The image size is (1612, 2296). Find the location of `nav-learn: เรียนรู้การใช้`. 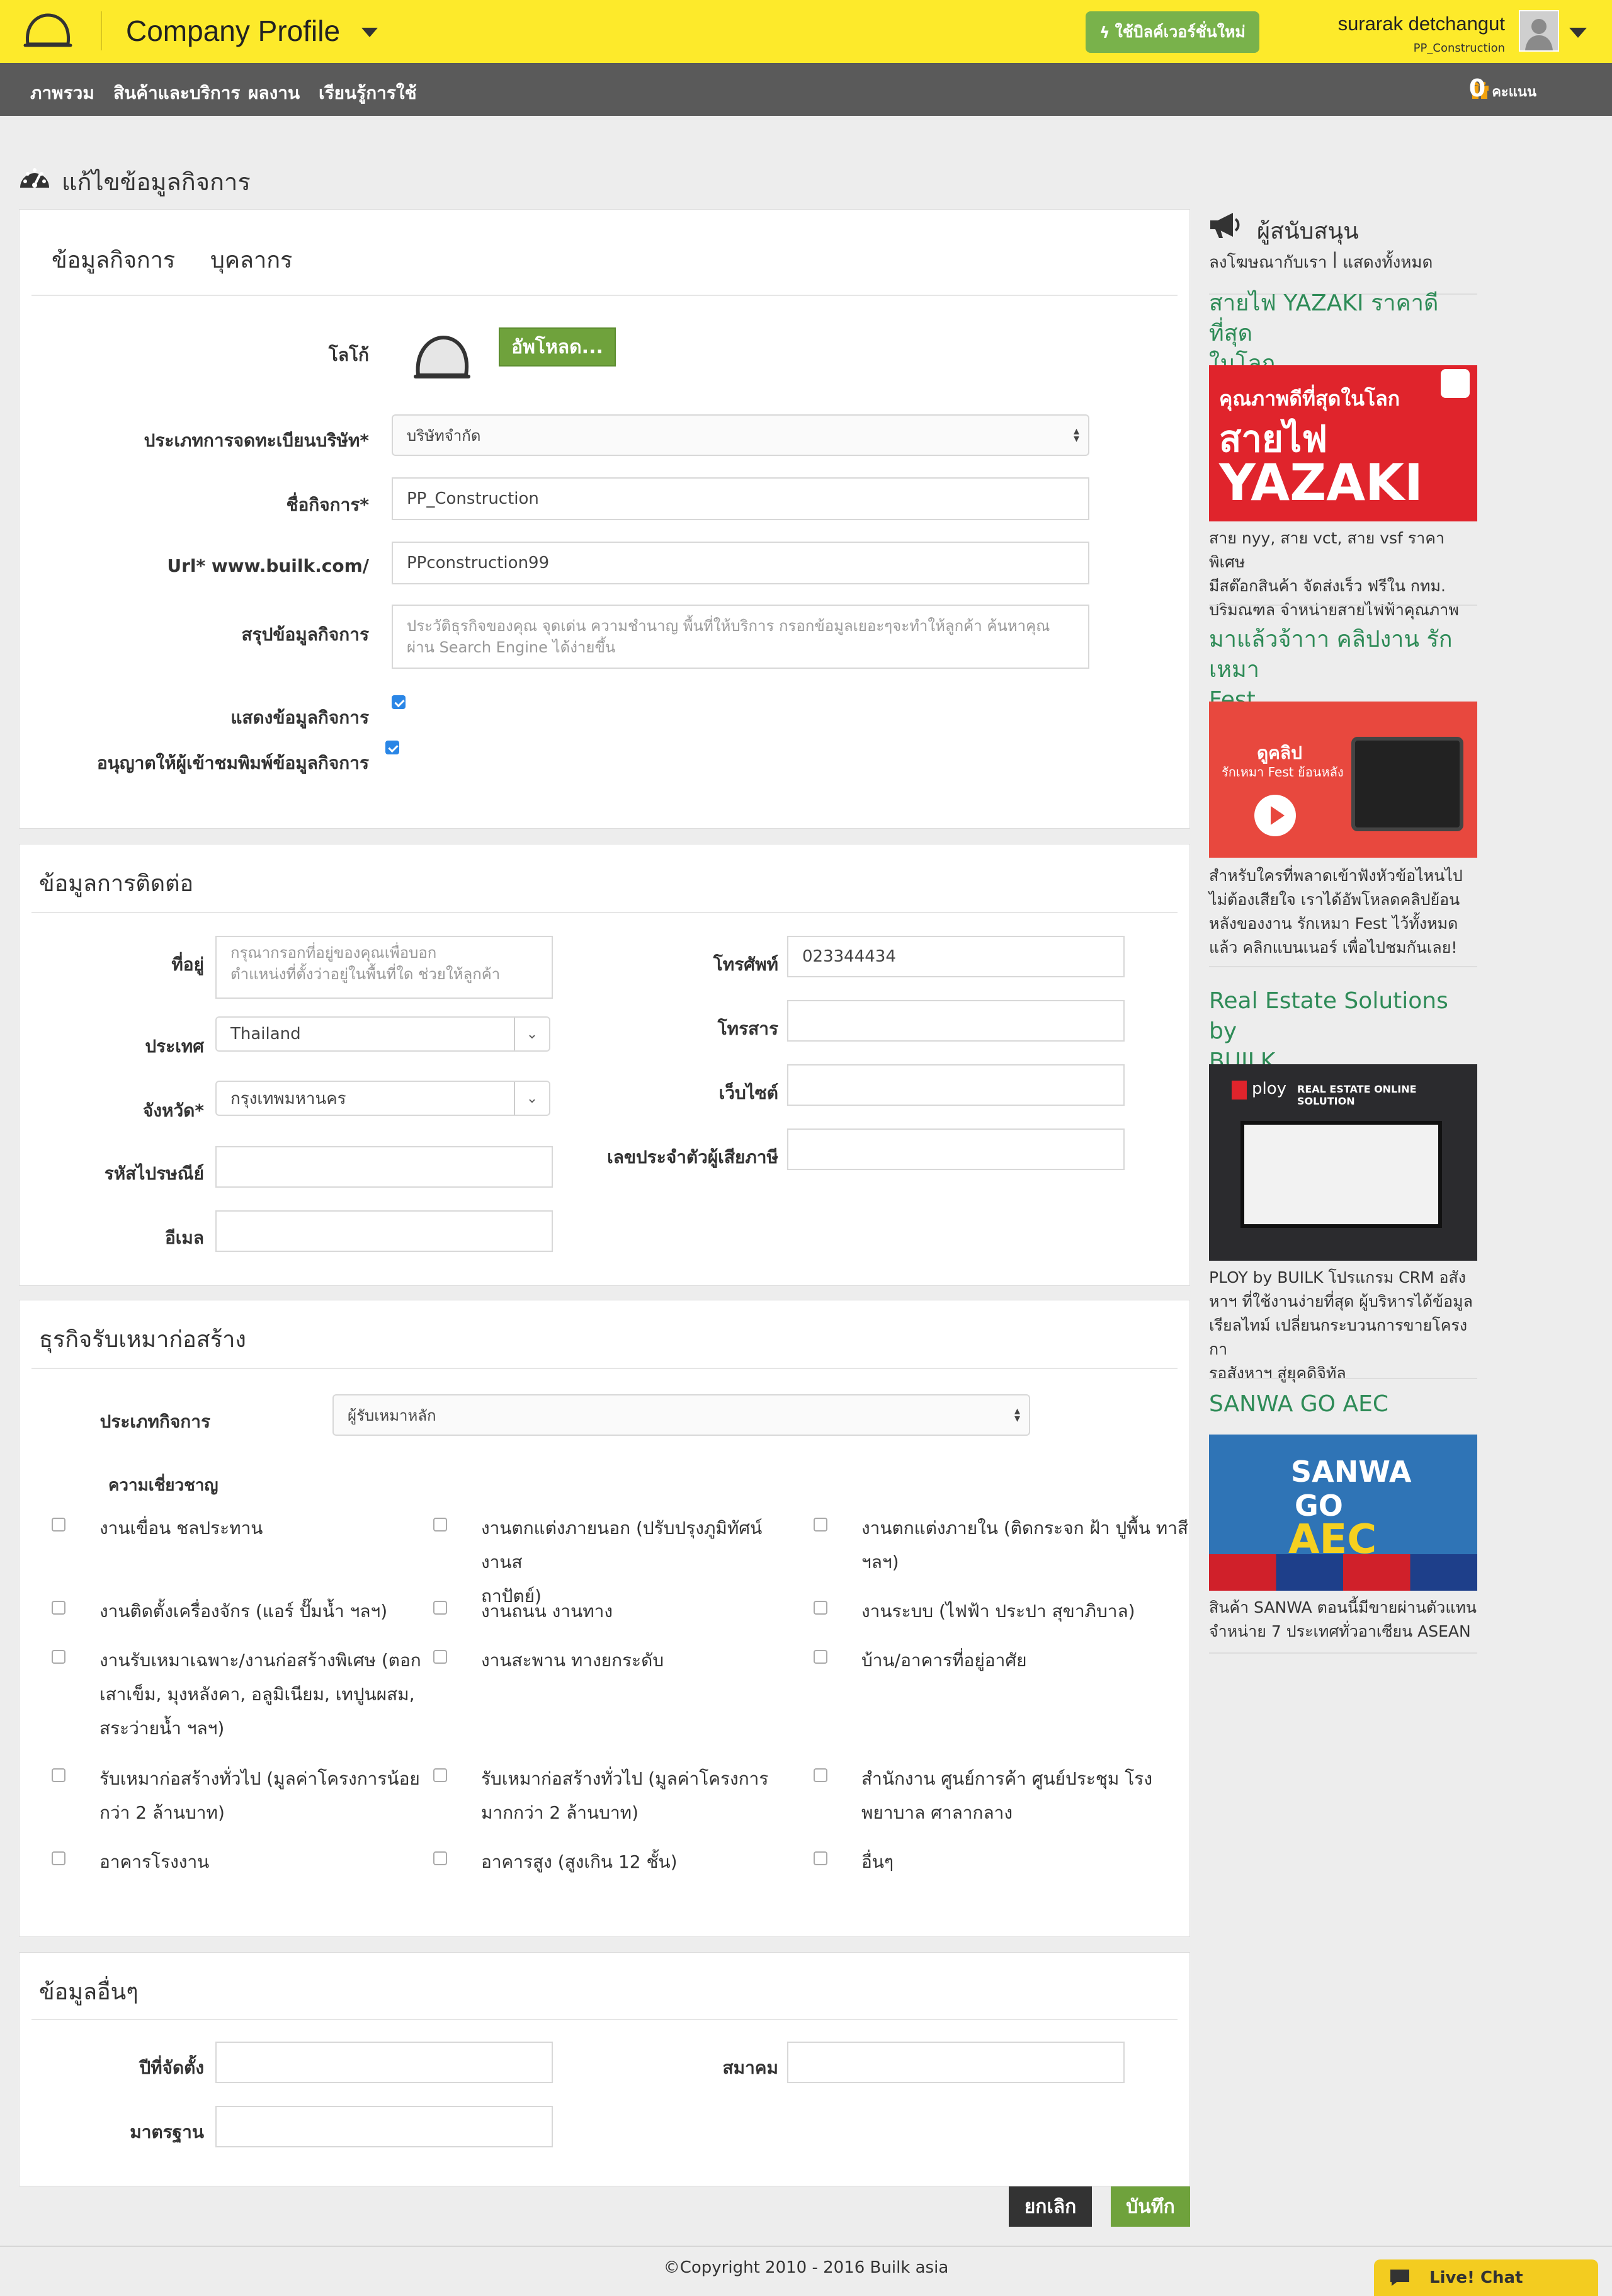

nav-learn: เรียนรู้การใช้ is located at coordinates (368, 93).